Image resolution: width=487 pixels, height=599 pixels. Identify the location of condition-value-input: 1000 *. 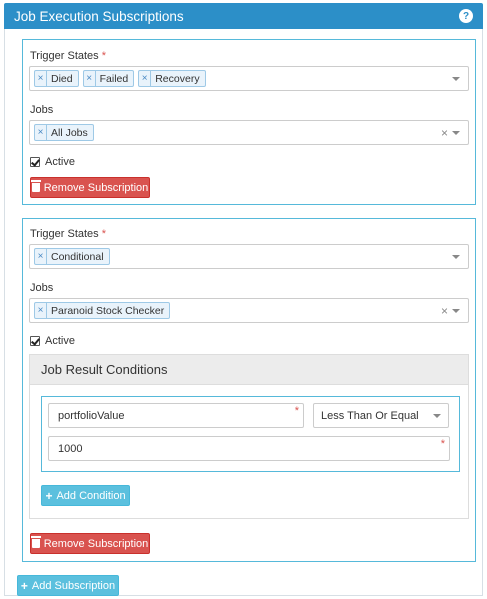
(249, 448).